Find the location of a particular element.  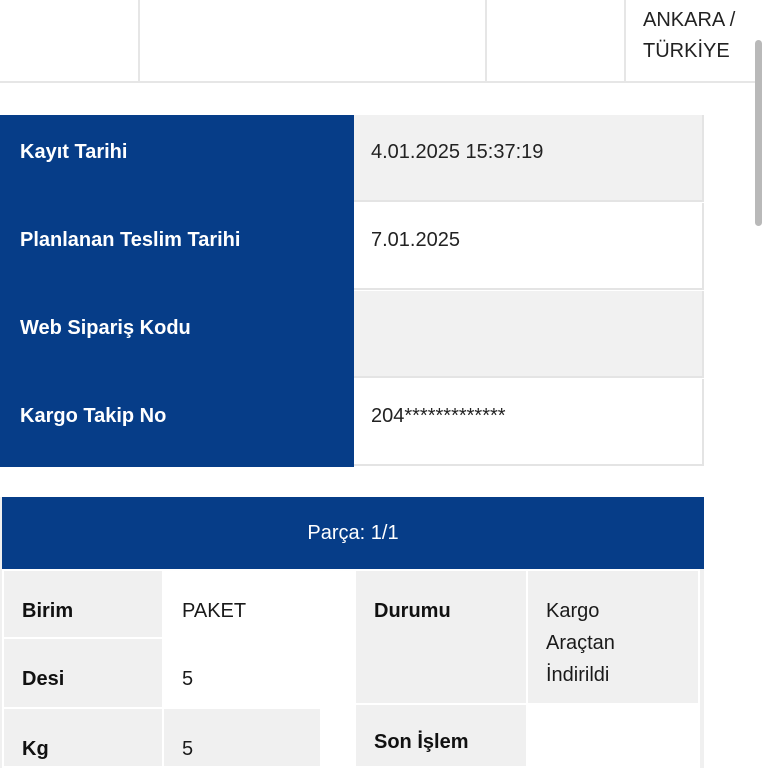

info-label: Web Sipariş Kodu is located at coordinates (105, 328).